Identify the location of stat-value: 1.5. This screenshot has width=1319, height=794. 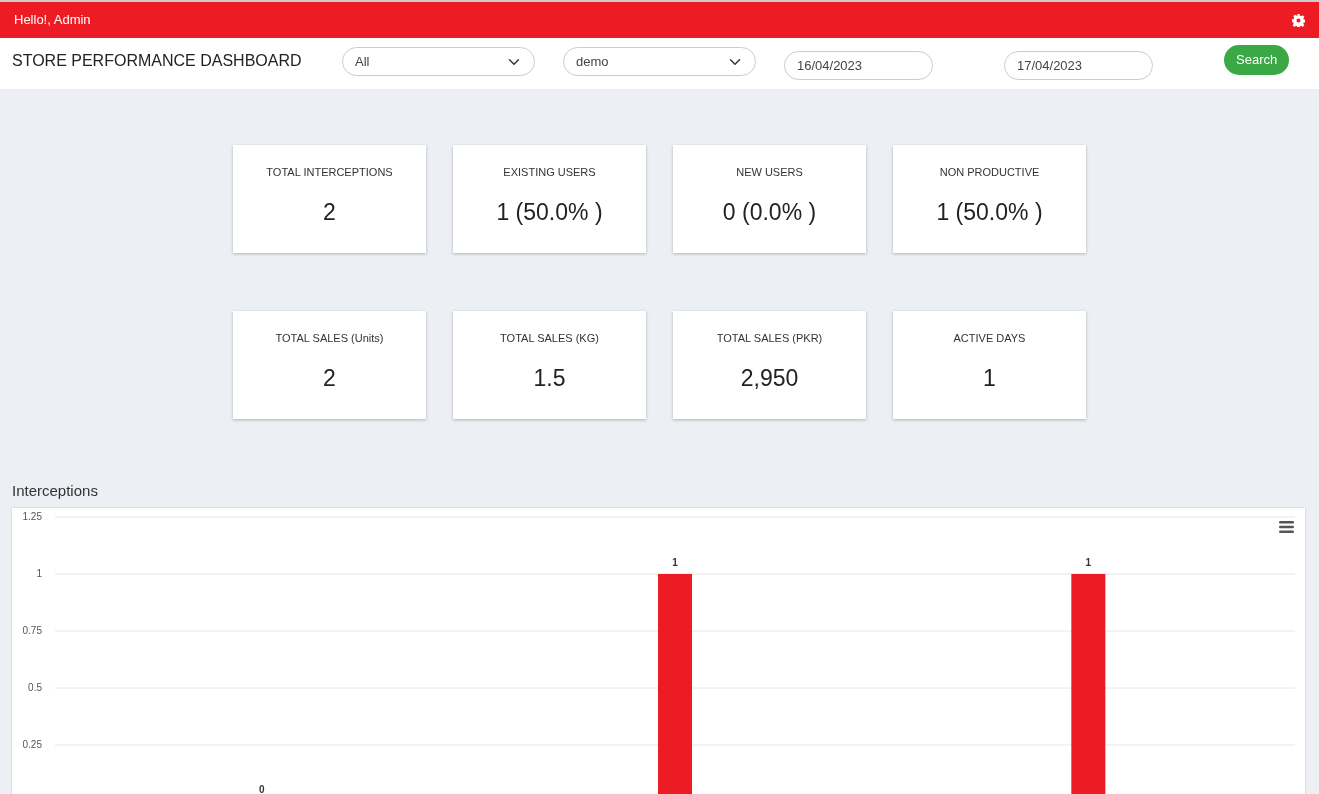
(549, 378).